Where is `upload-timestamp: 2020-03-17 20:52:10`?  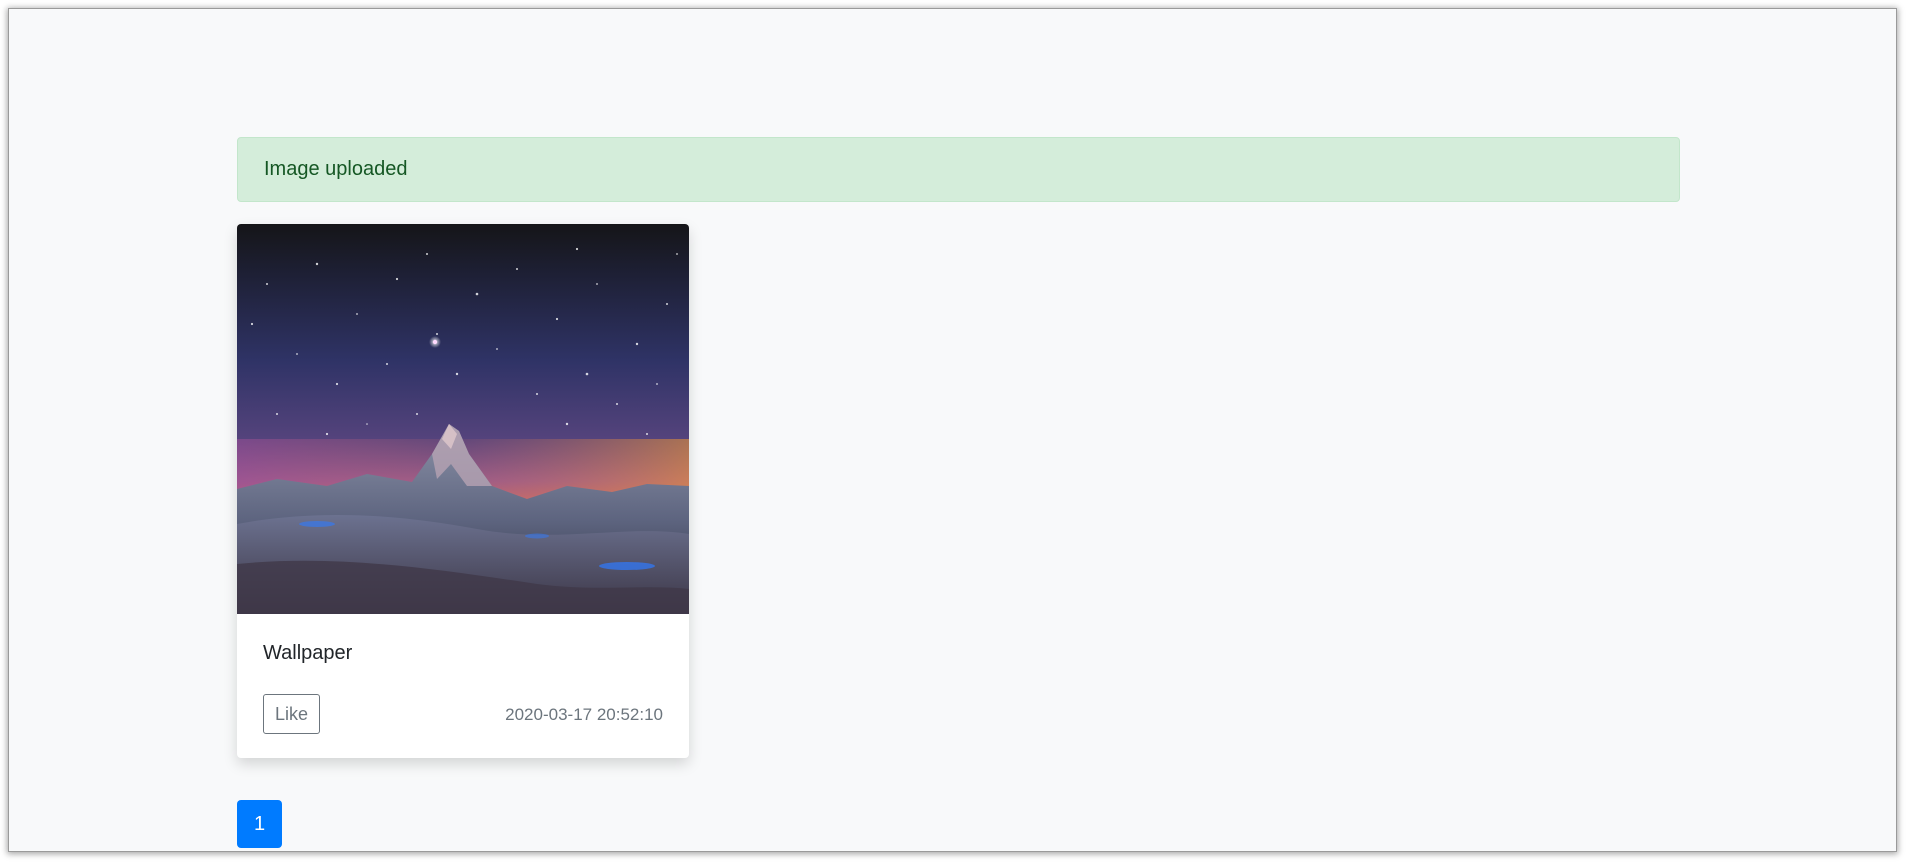 upload-timestamp: 2020-03-17 20:52:10 is located at coordinates (584, 714).